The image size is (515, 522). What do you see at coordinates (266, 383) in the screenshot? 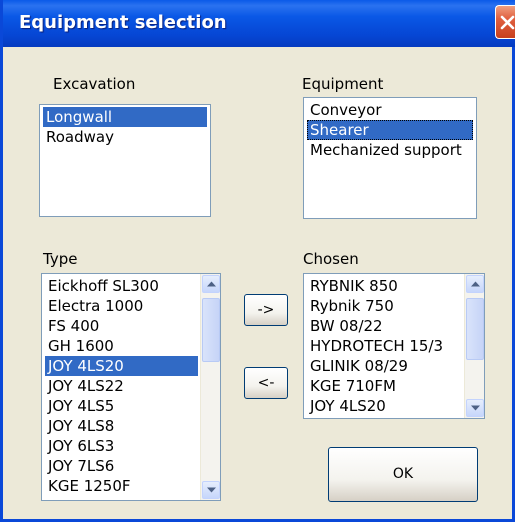
I see `remove-from-chosen-button: <-` at bounding box center [266, 383].